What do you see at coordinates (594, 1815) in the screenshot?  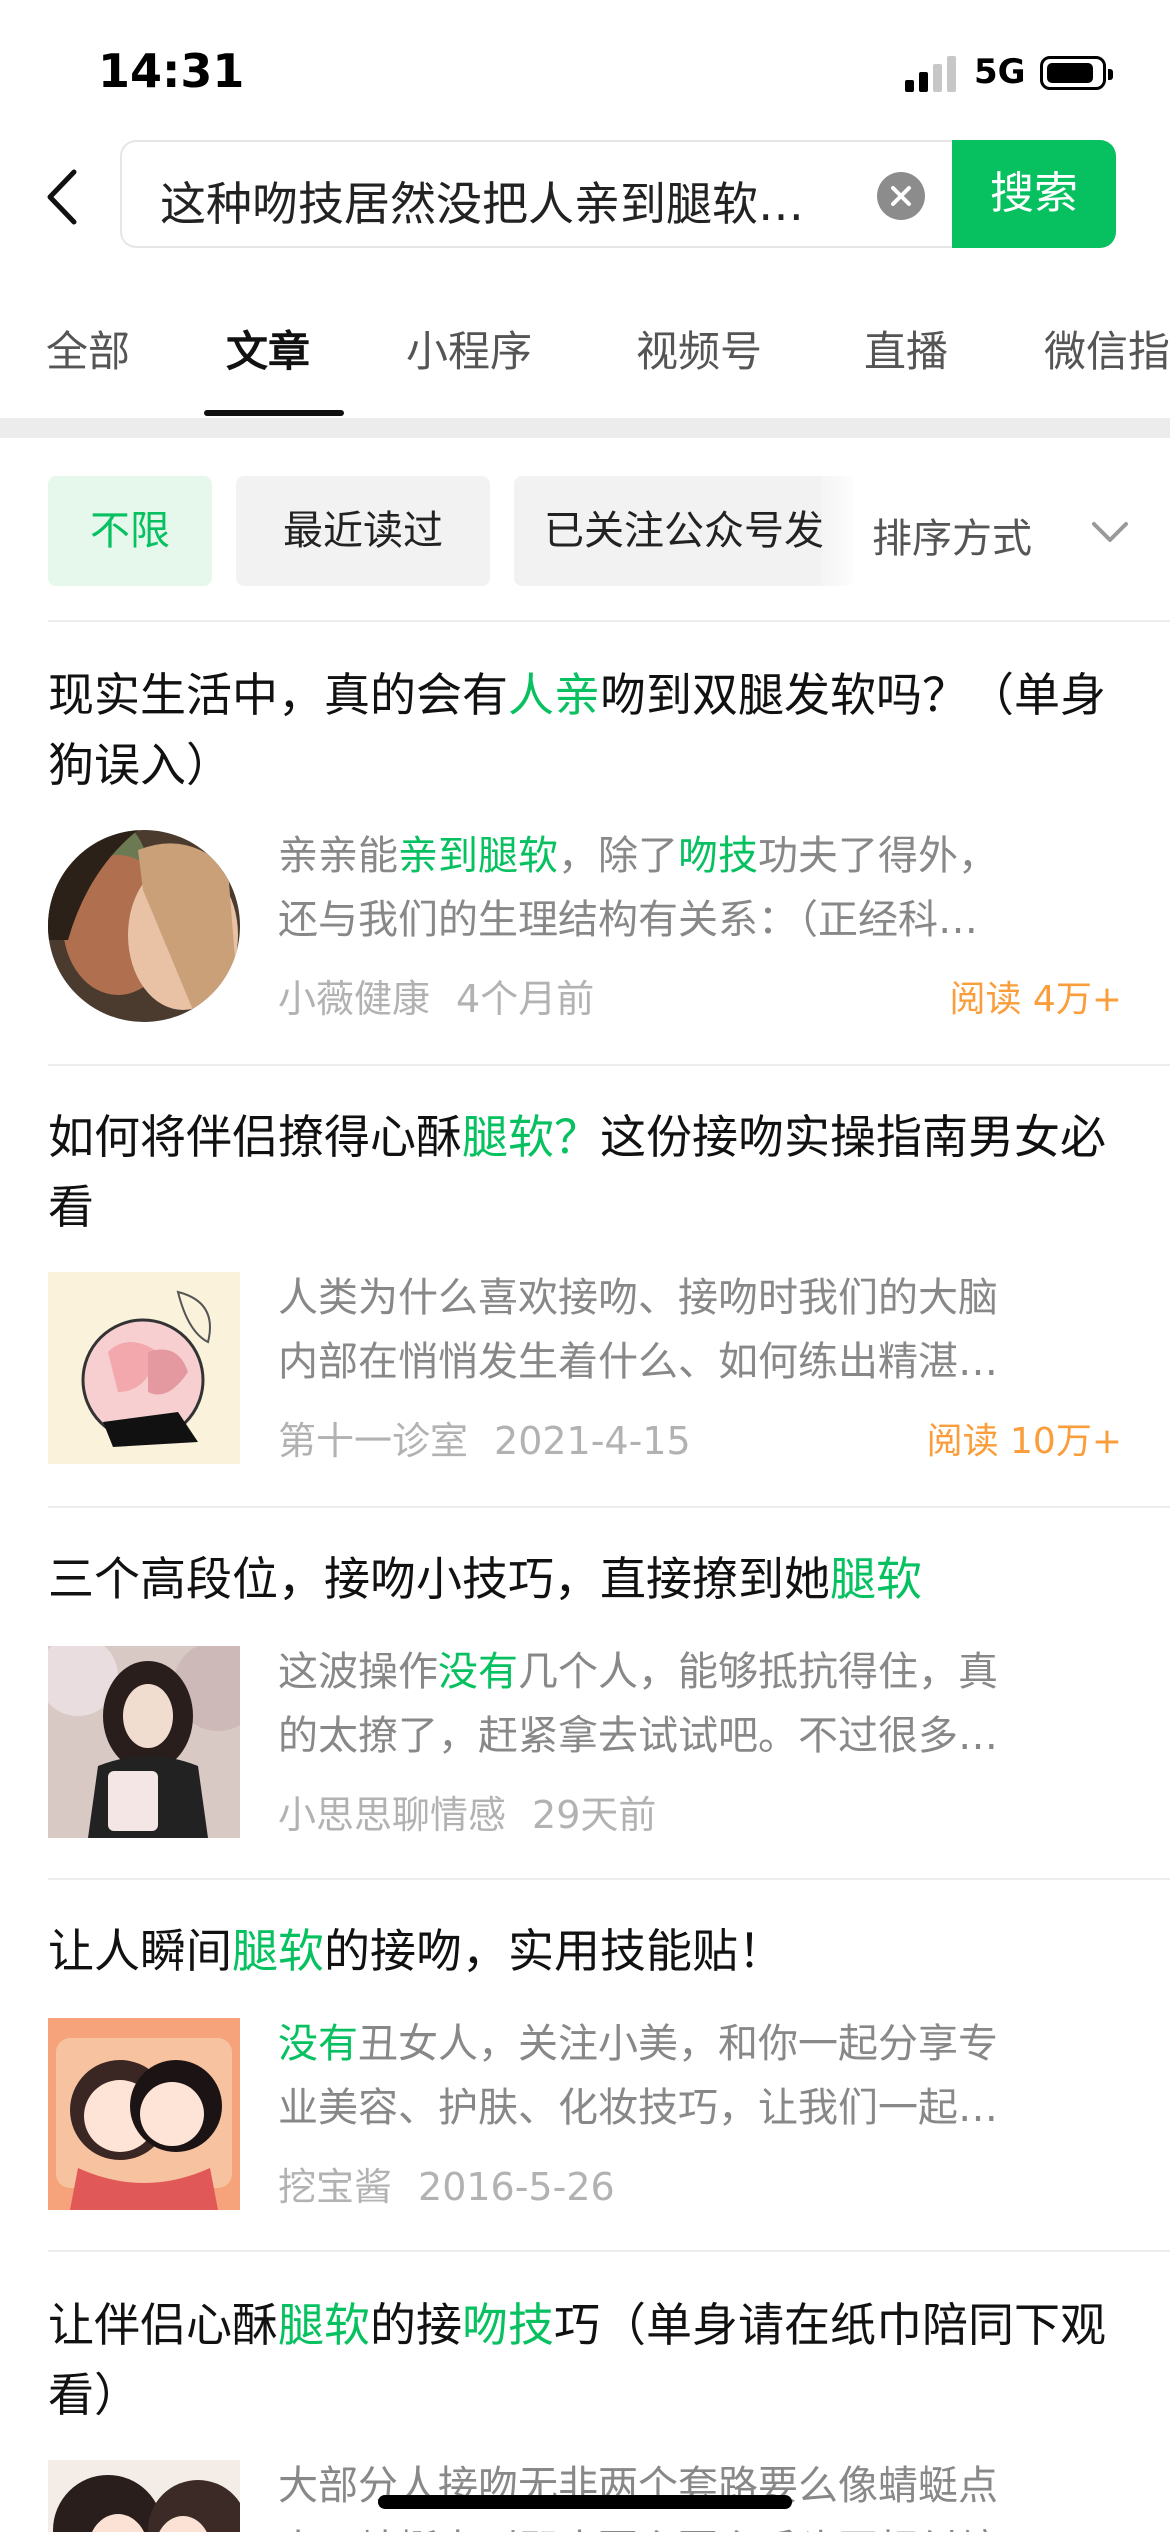 I see `article-time: 29天前` at bounding box center [594, 1815].